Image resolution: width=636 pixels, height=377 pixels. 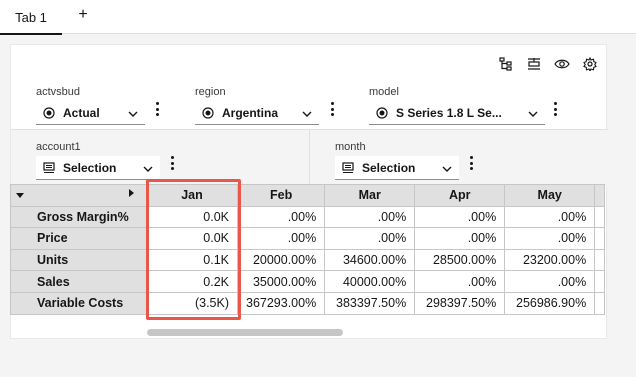 I want to click on column-header-partial, so click(x=600, y=195).